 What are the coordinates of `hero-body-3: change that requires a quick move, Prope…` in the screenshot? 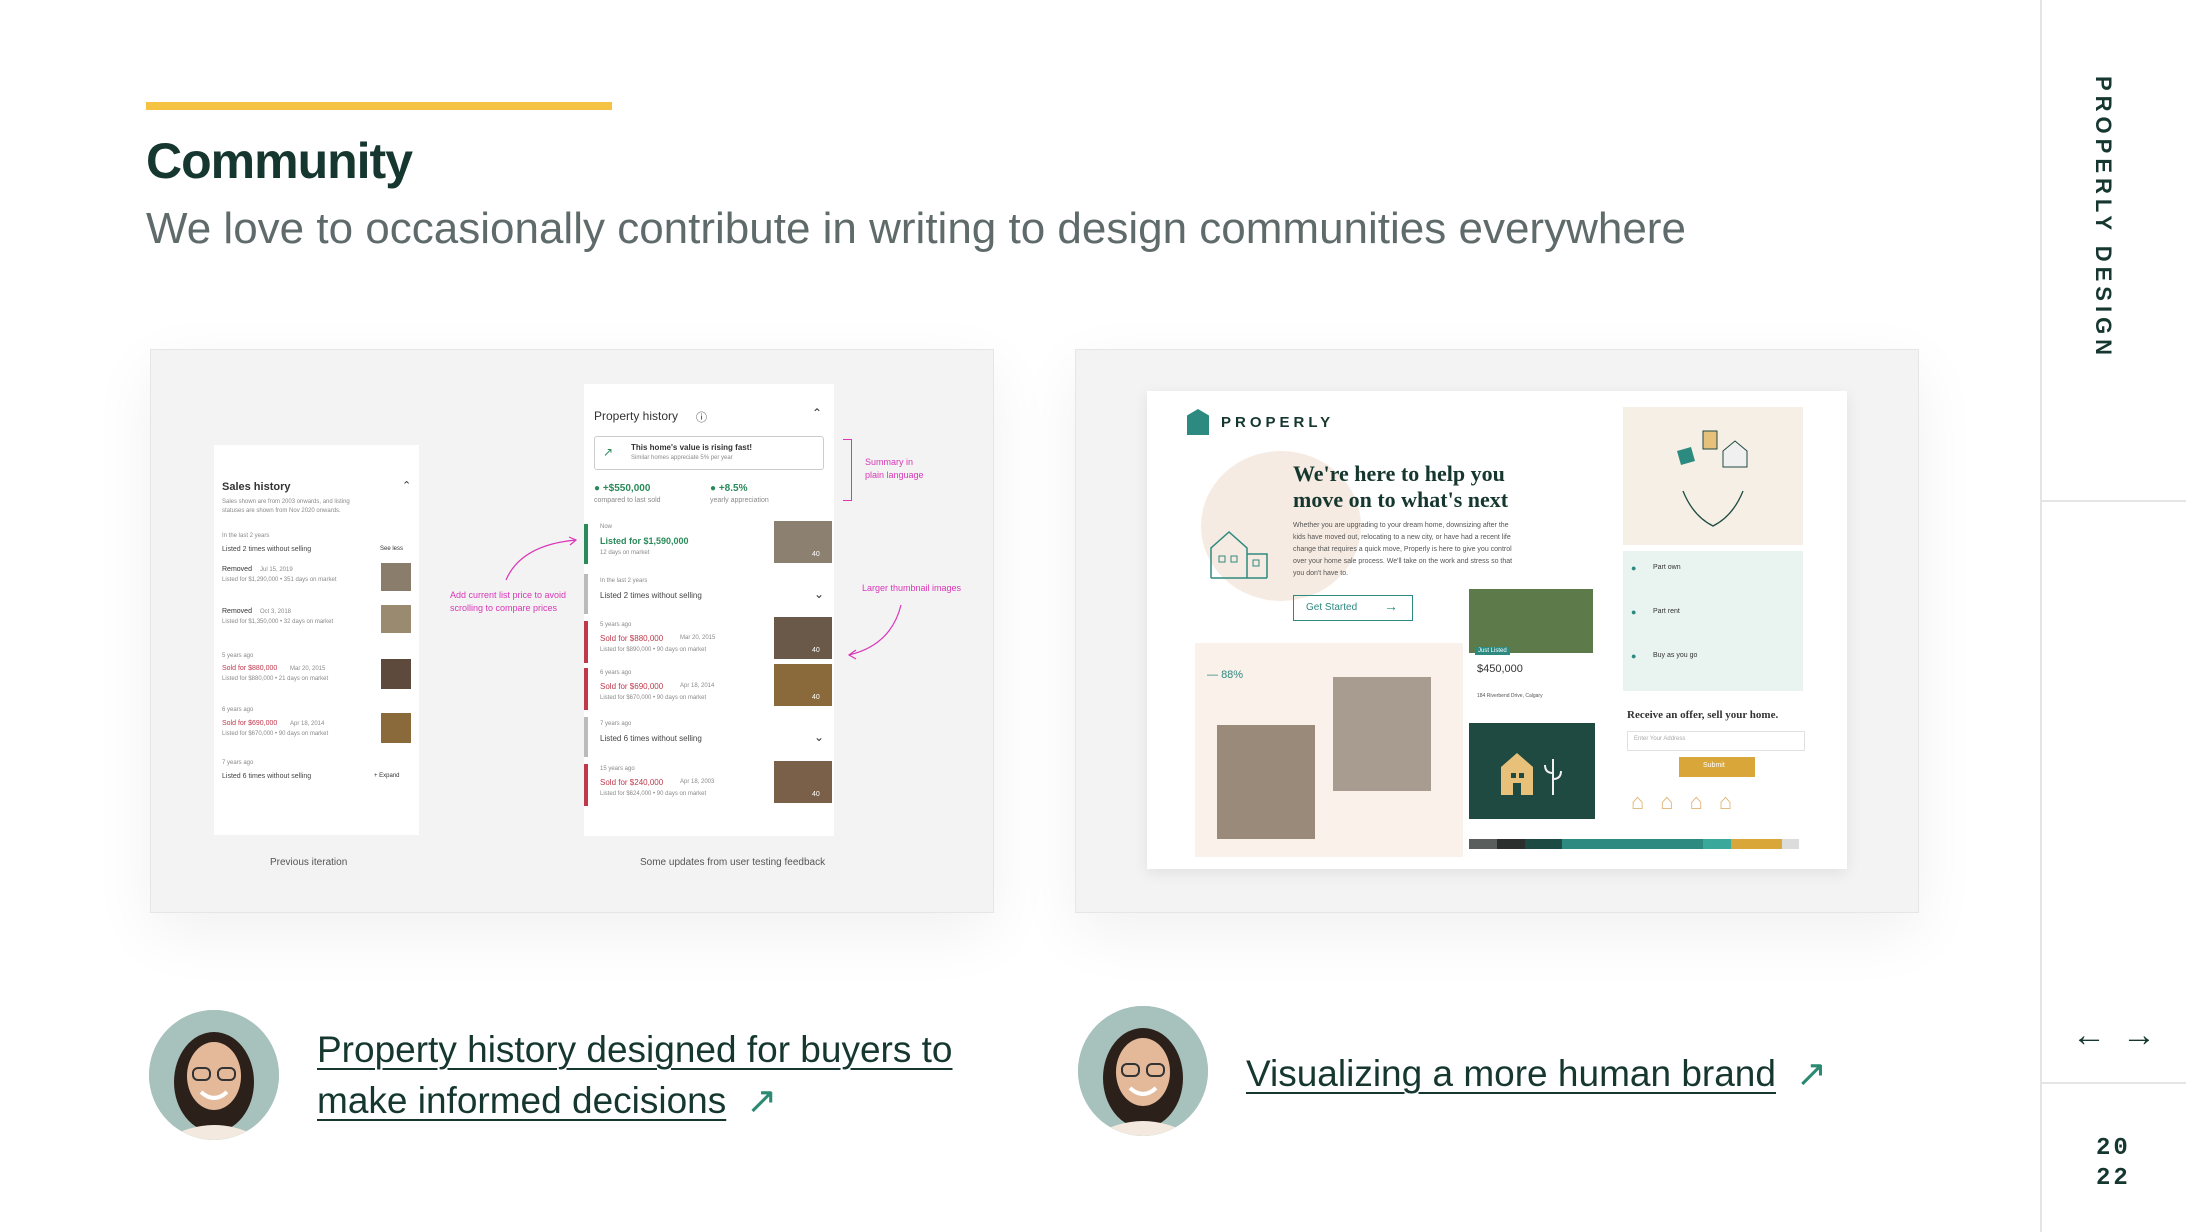 It's located at (1402, 549).